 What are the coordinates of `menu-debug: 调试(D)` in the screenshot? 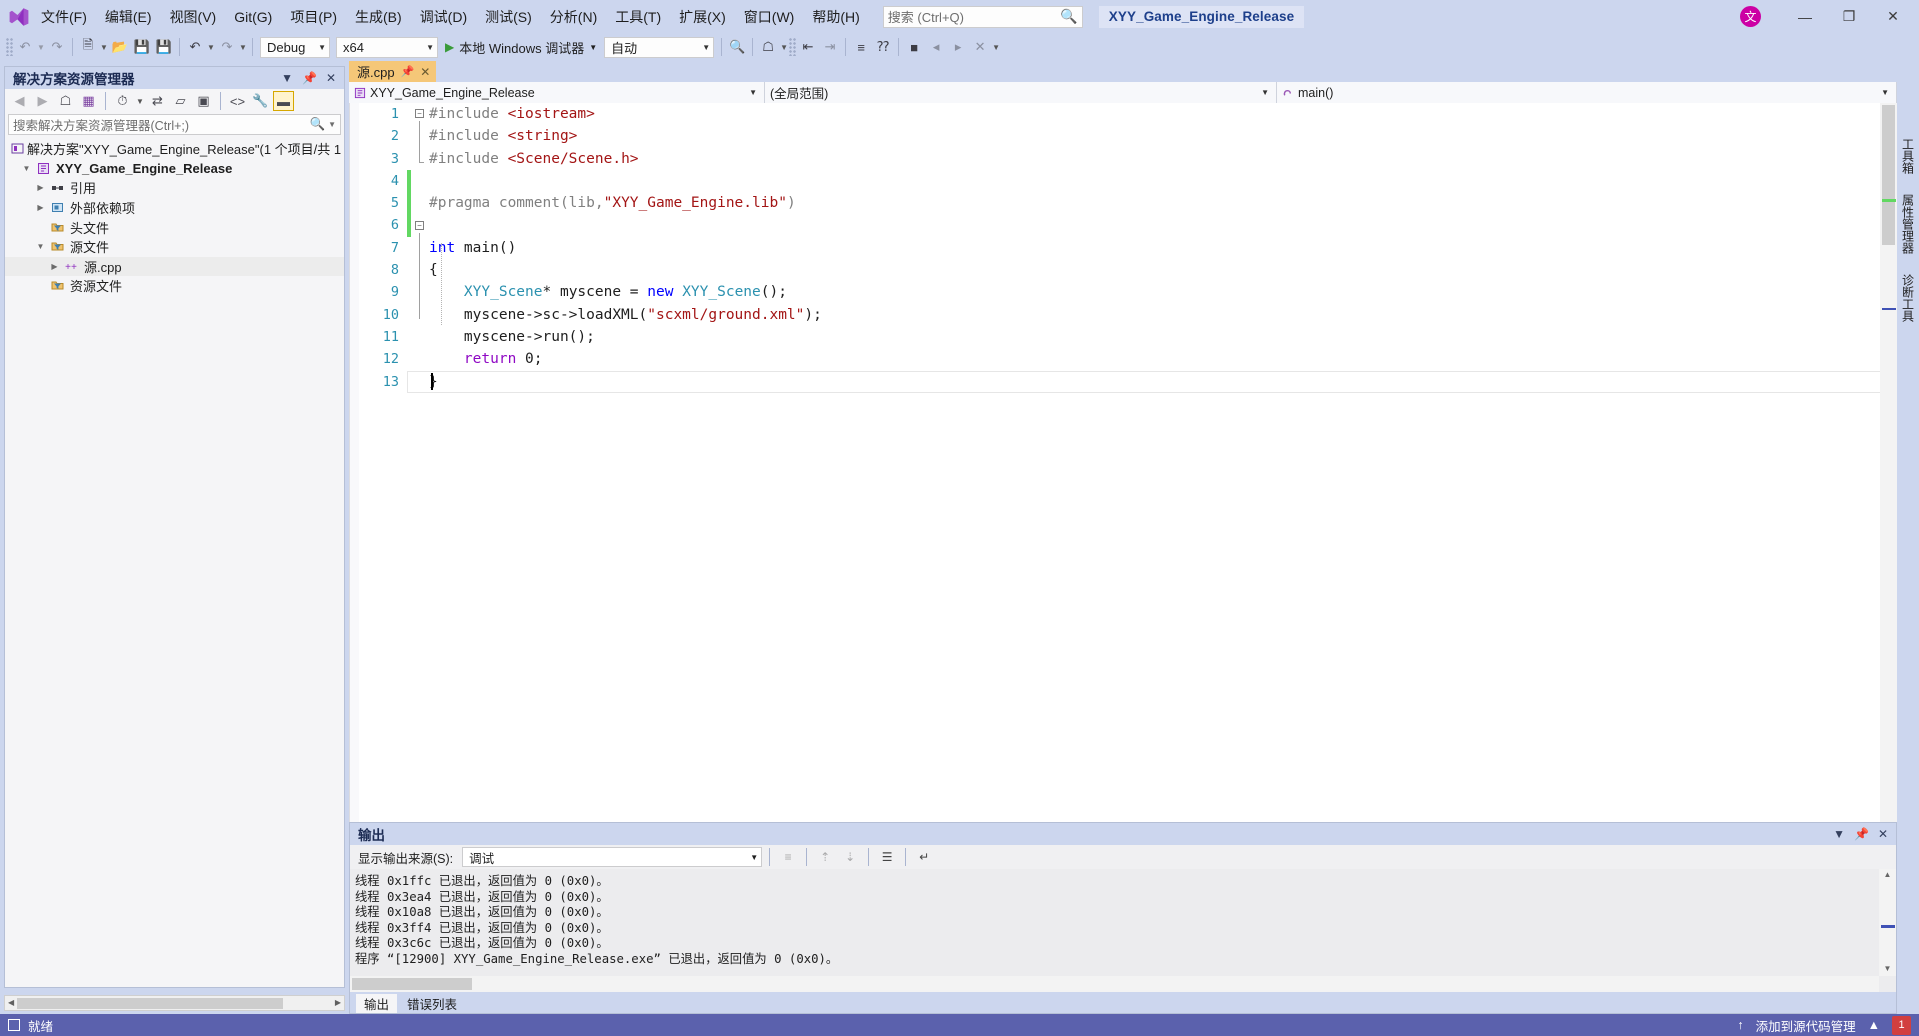 It's located at (443, 17).